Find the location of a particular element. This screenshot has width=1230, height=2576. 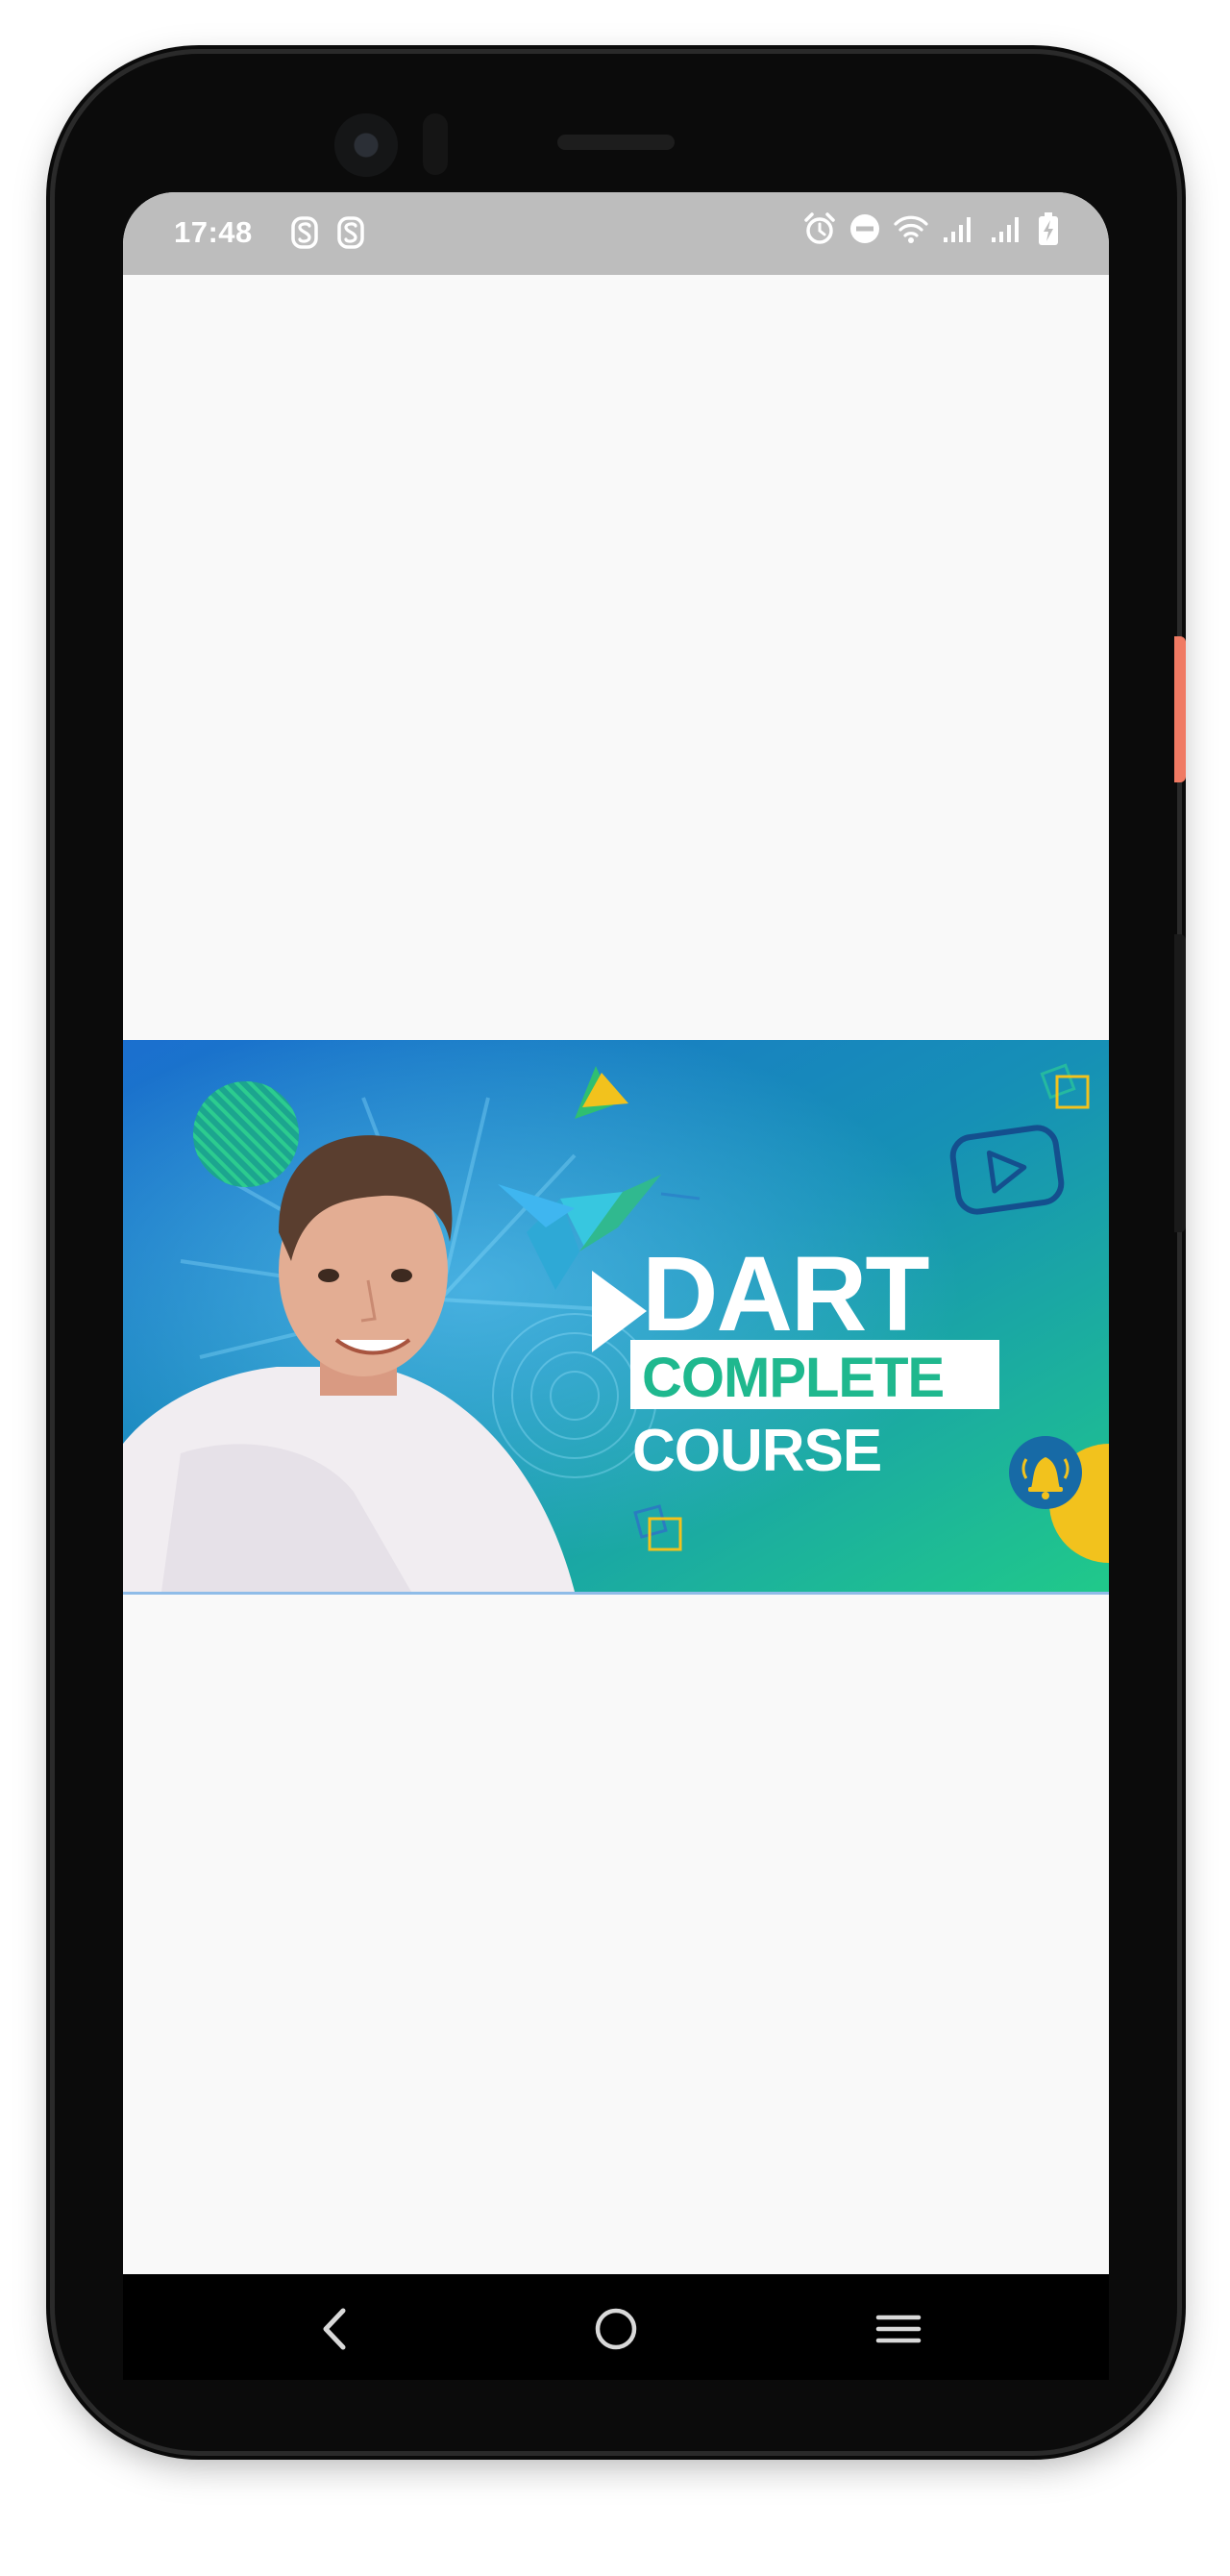

status-bar: 17:48 is located at coordinates (616, 233).